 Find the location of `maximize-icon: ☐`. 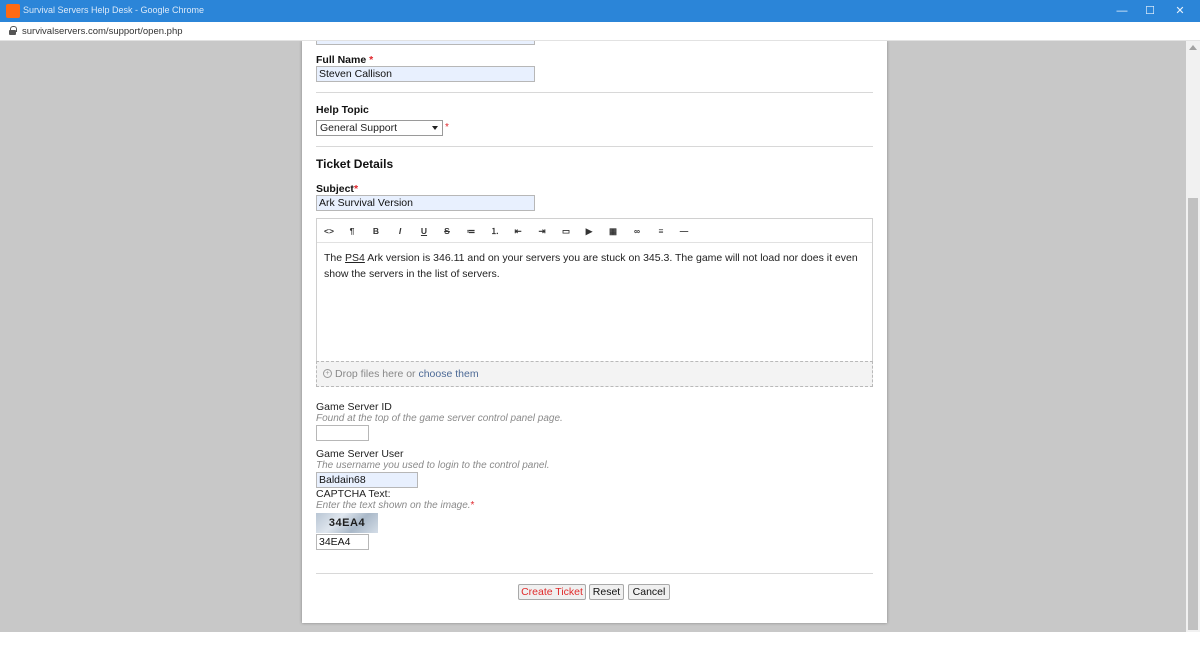

maximize-icon: ☐ is located at coordinates (1150, 11).